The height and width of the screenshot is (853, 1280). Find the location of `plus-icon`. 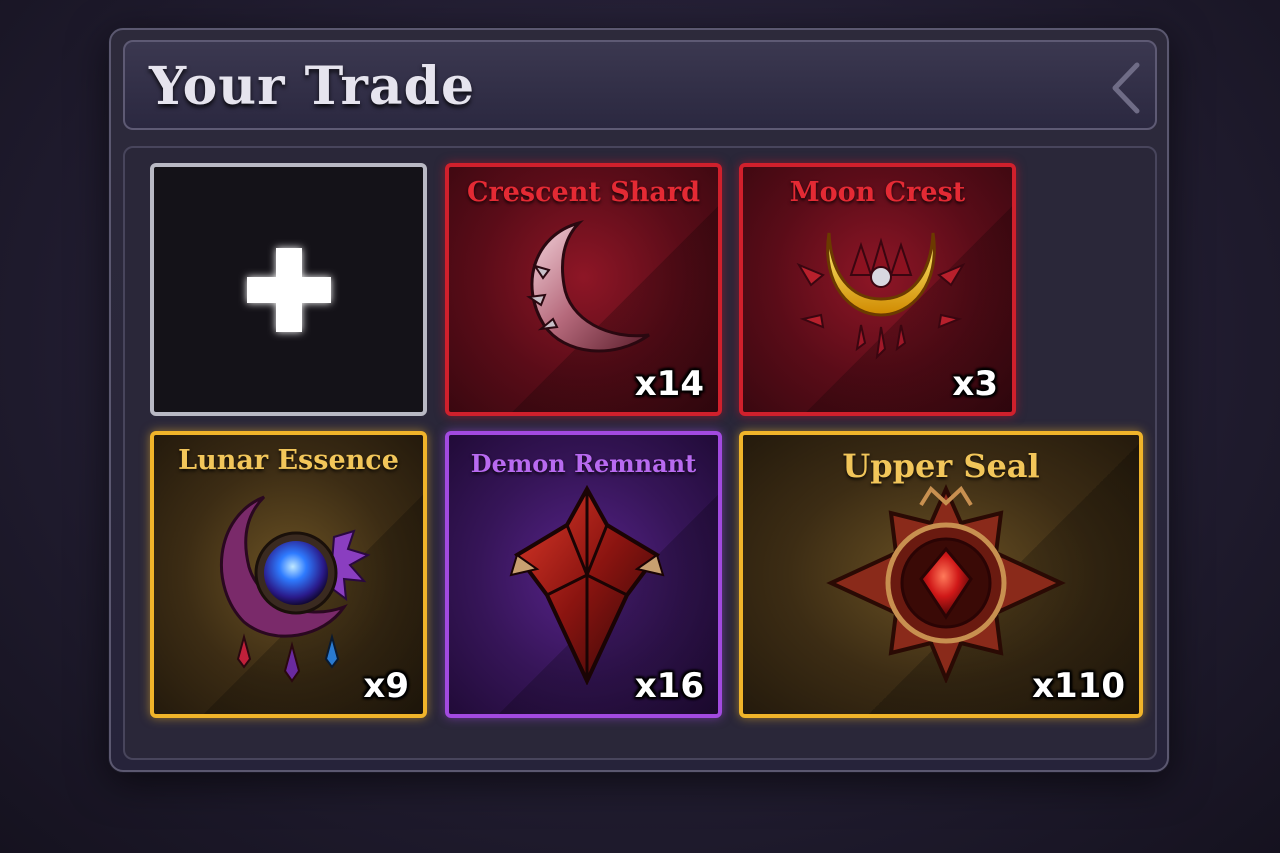

plus-icon is located at coordinates (288, 289).